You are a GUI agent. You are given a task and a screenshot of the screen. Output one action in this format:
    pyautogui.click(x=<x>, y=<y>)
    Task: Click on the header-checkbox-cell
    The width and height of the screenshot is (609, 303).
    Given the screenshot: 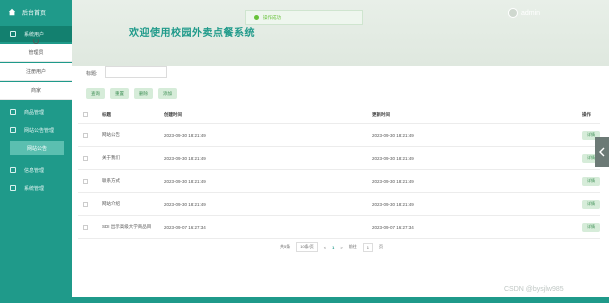 What is the action you would take?
    pyautogui.click(x=85, y=114)
    